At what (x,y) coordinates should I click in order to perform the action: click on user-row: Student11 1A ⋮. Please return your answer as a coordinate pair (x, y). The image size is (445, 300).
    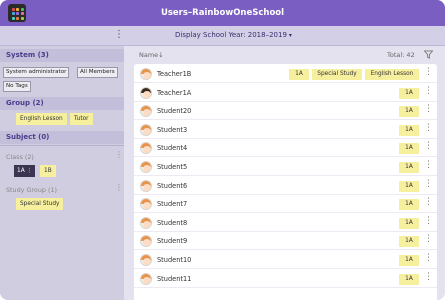
    Looking at the image, I should click on (285, 279).